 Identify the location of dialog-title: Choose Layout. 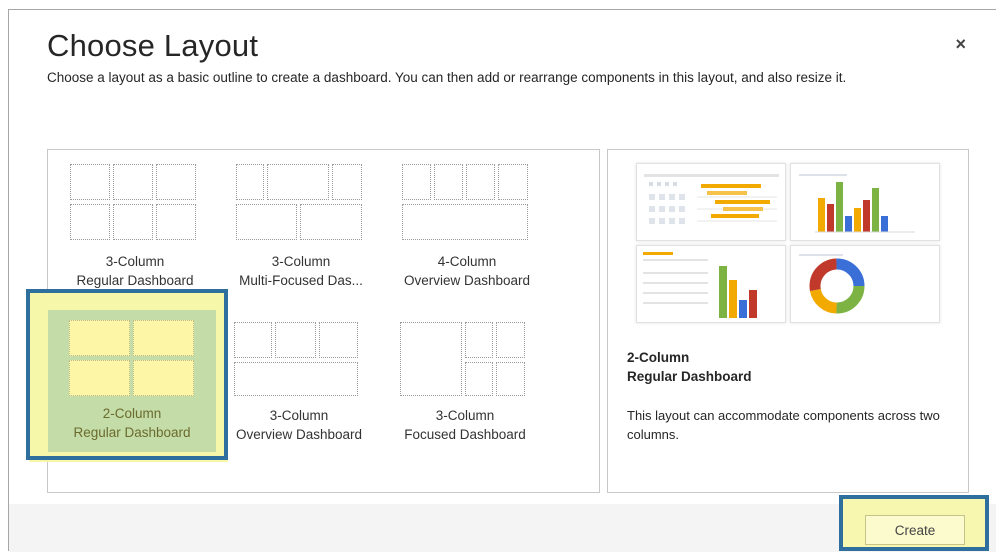
(153, 45).